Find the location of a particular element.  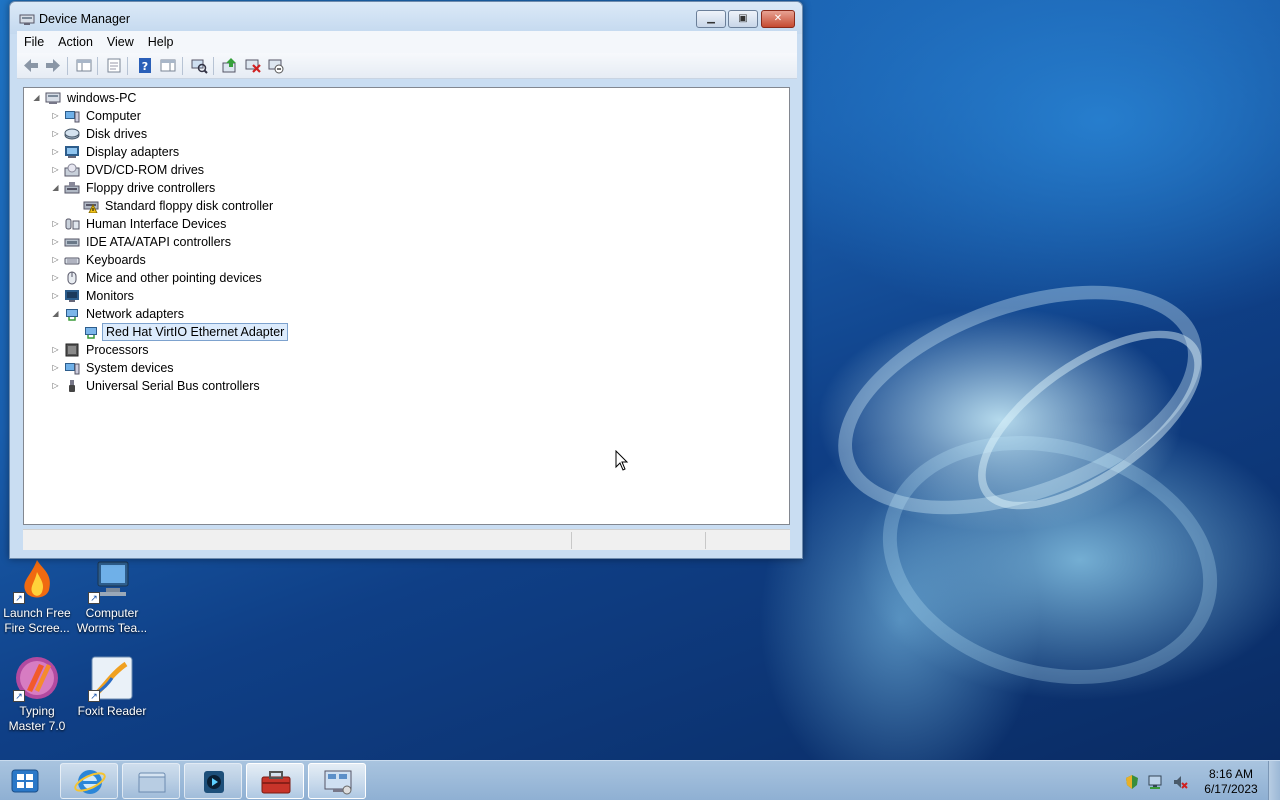

forward-arrow-icon is located at coordinates (53, 65).